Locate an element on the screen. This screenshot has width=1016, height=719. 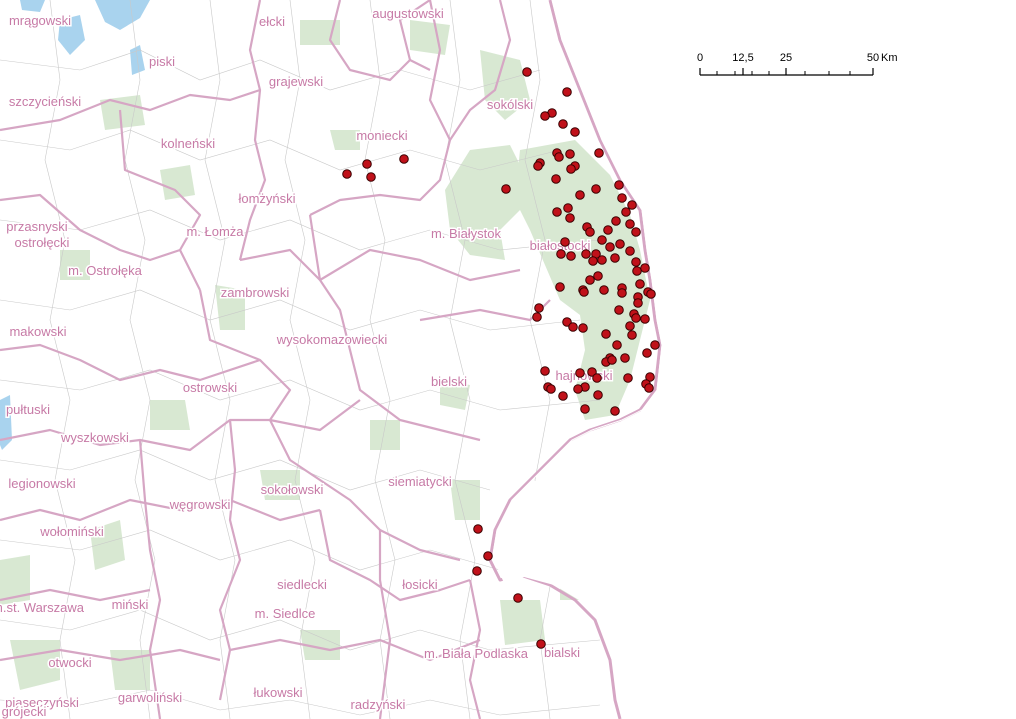
district-label: m.st. Warszawa is located at coordinates (42, 607).